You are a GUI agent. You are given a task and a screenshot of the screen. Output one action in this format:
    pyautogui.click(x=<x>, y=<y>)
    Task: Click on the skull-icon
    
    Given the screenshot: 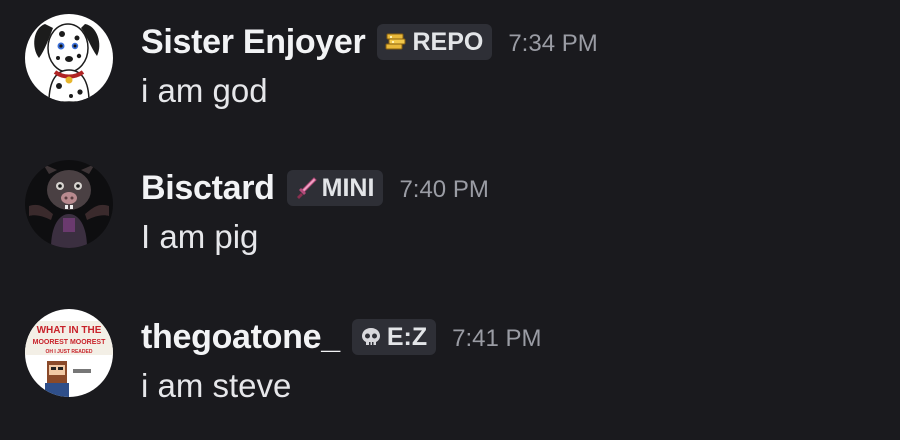 What is the action you would take?
    pyautogui.click(x=371, y=337)
    